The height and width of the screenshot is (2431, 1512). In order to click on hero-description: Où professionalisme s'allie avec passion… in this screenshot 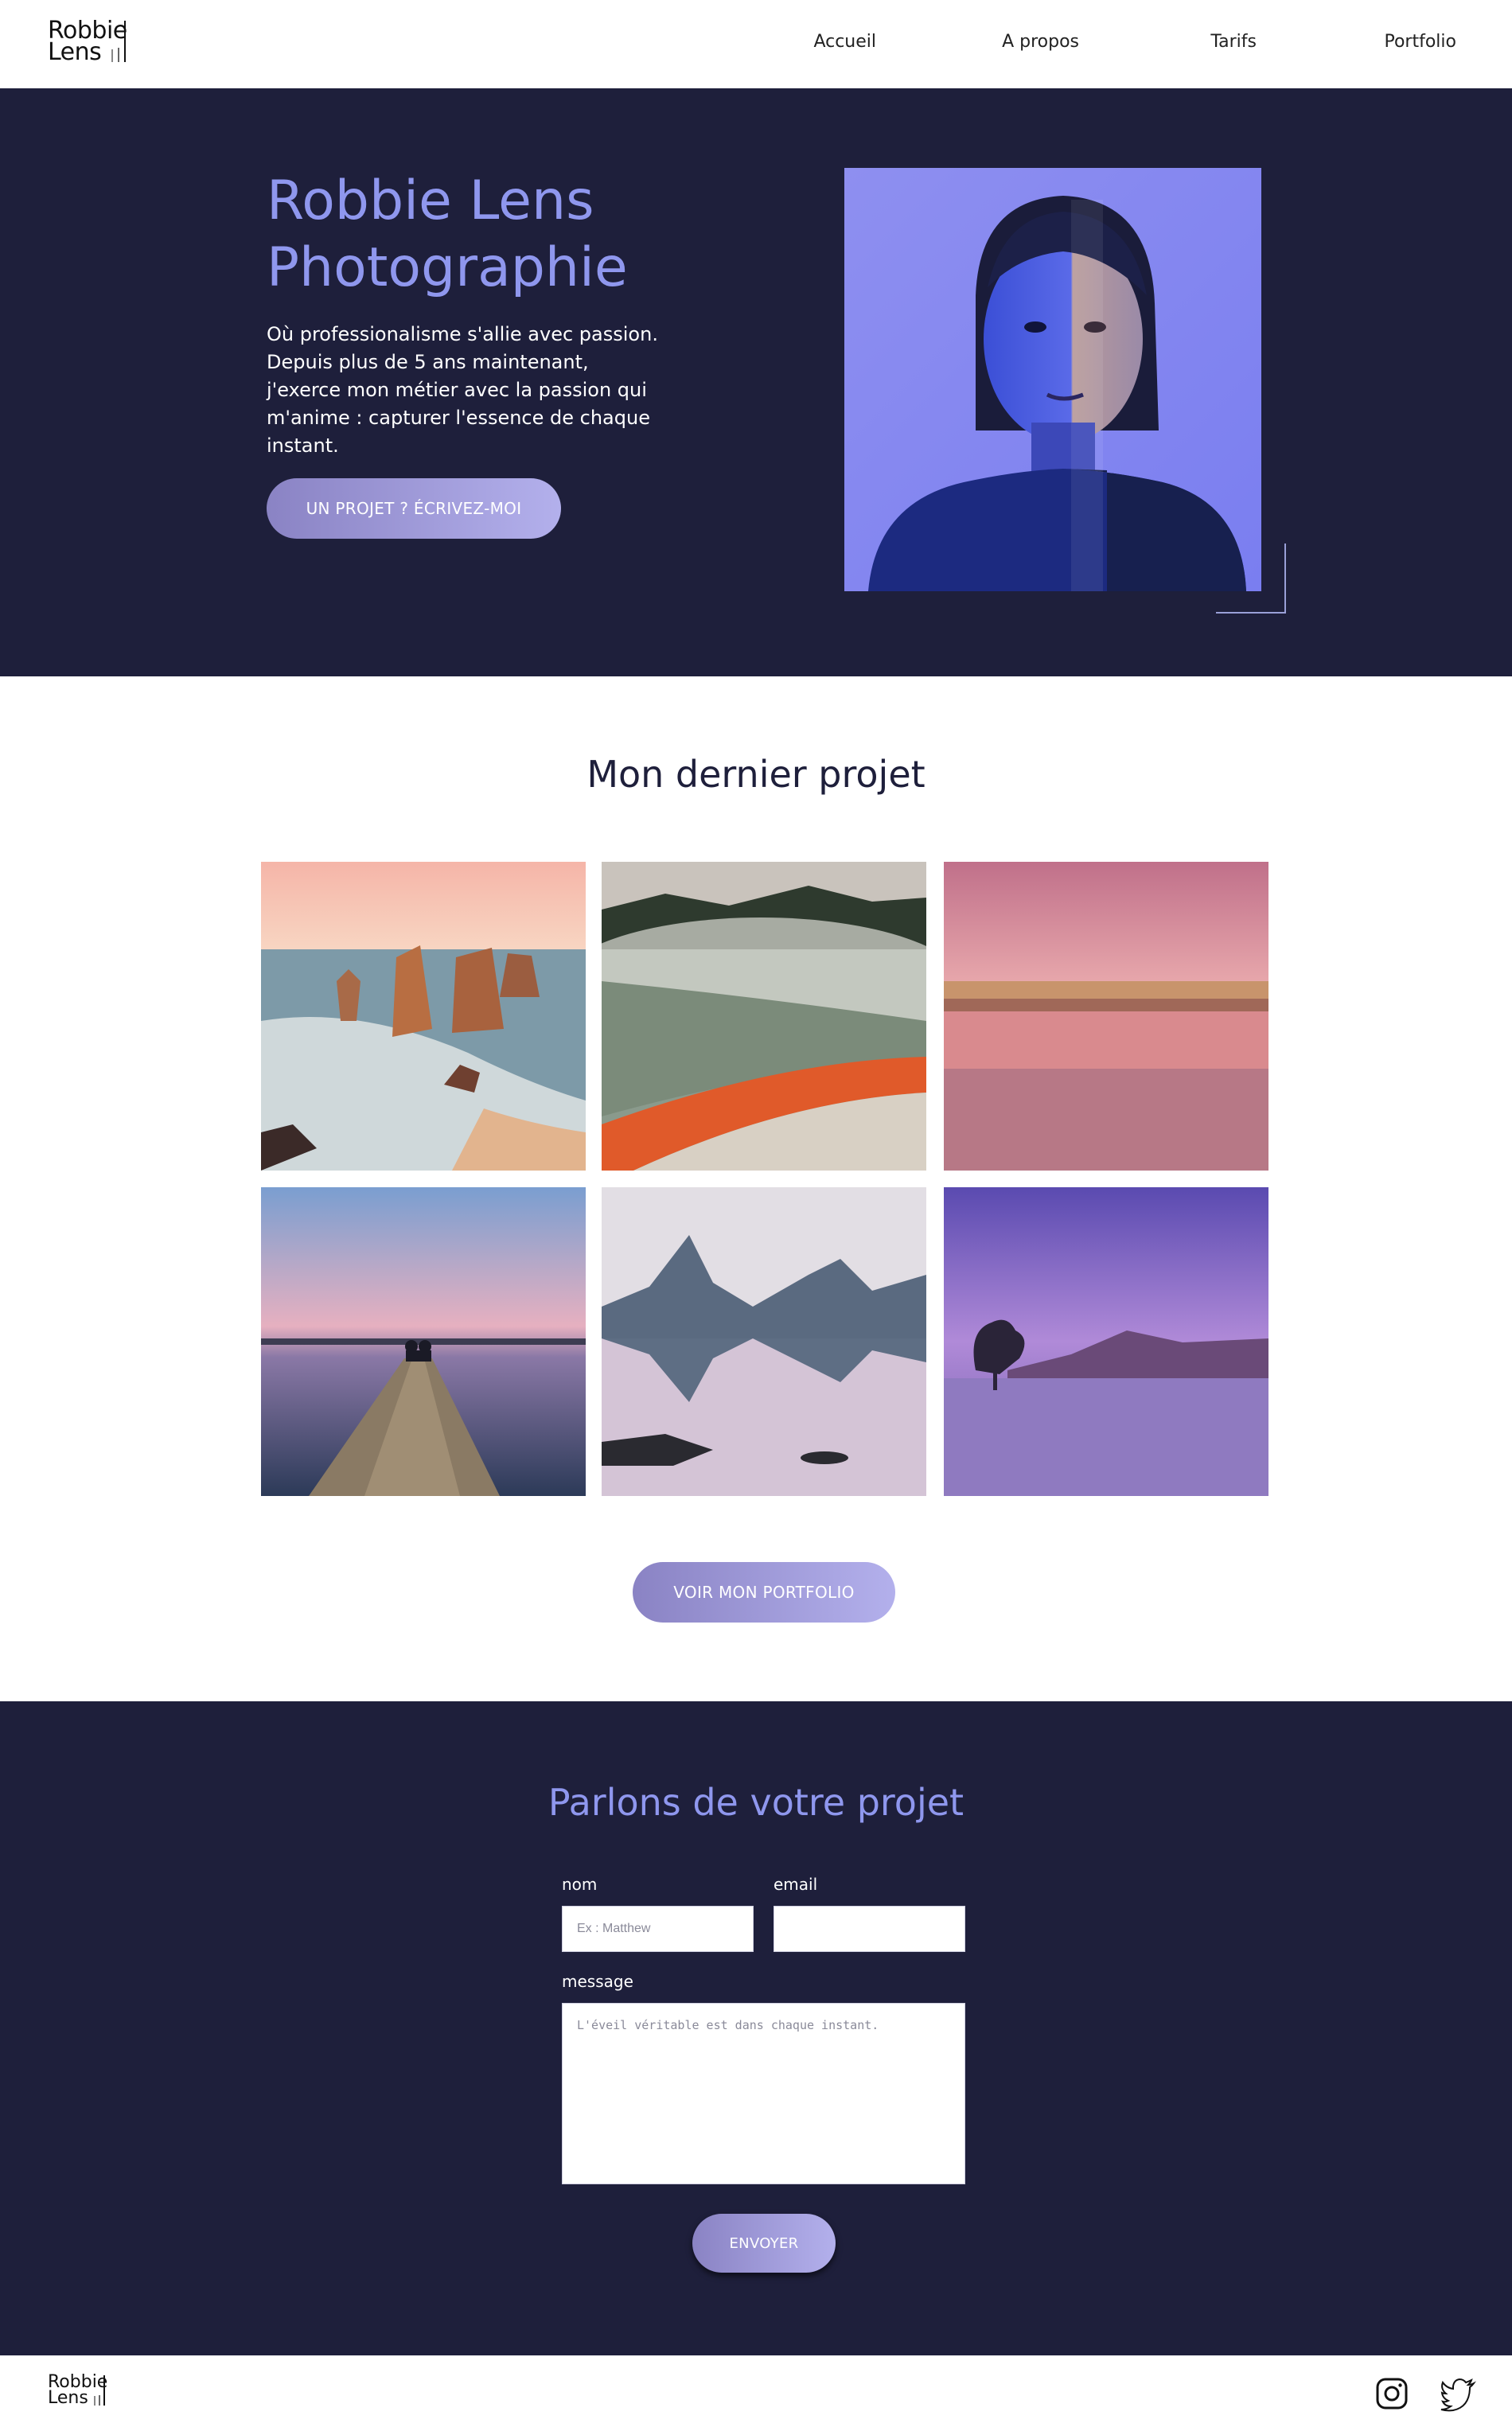, I will do `click(462, 390)`.